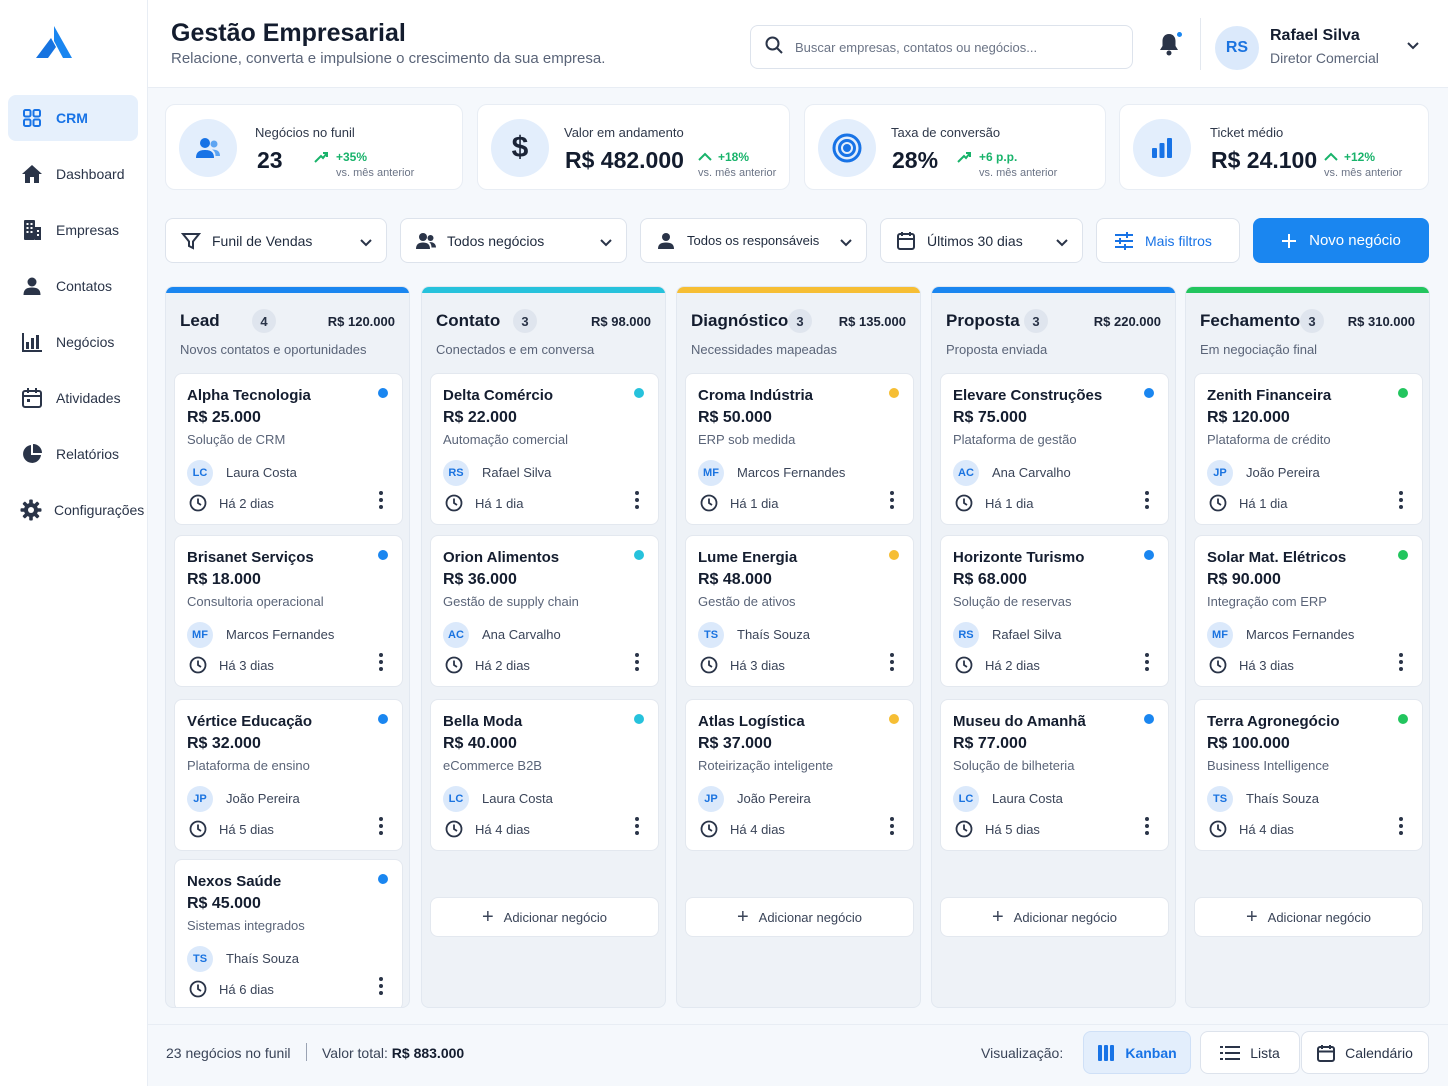 The height and width of the screenshot is (1086, 1448). Describe the element at coordinates (456, 799) in the screenshot. I see `owner-avatar: LC` at that location.